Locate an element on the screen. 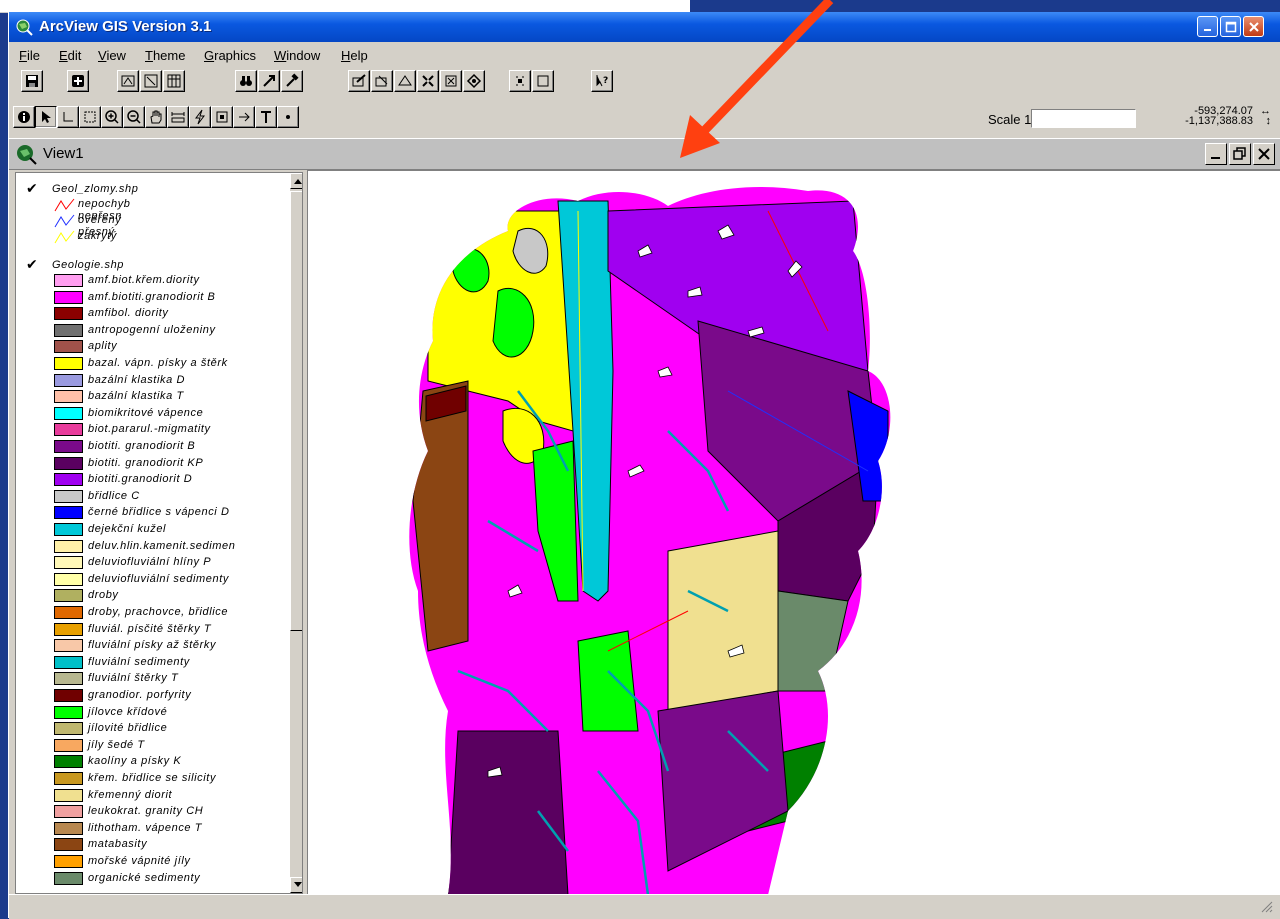 This screenshot has height=919, width=1280. view-globe-icon is located at coordinates (27, 155).